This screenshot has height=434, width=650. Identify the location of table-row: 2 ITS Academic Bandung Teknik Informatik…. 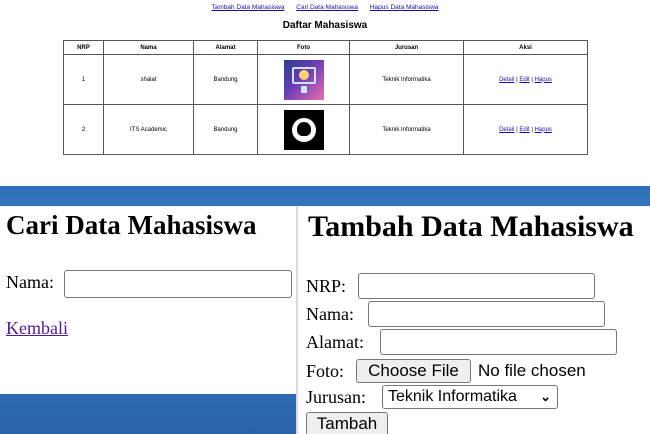
(325, 129).